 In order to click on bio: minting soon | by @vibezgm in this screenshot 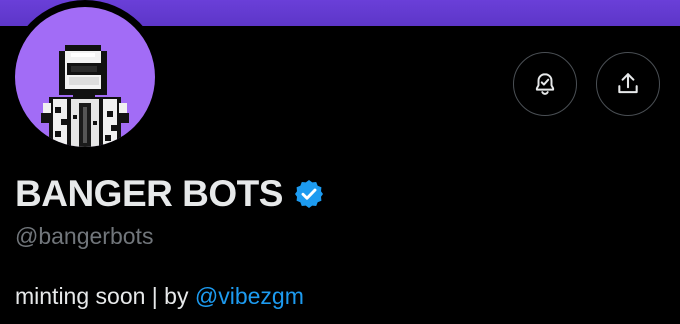, I will do `click(159, 296)`.